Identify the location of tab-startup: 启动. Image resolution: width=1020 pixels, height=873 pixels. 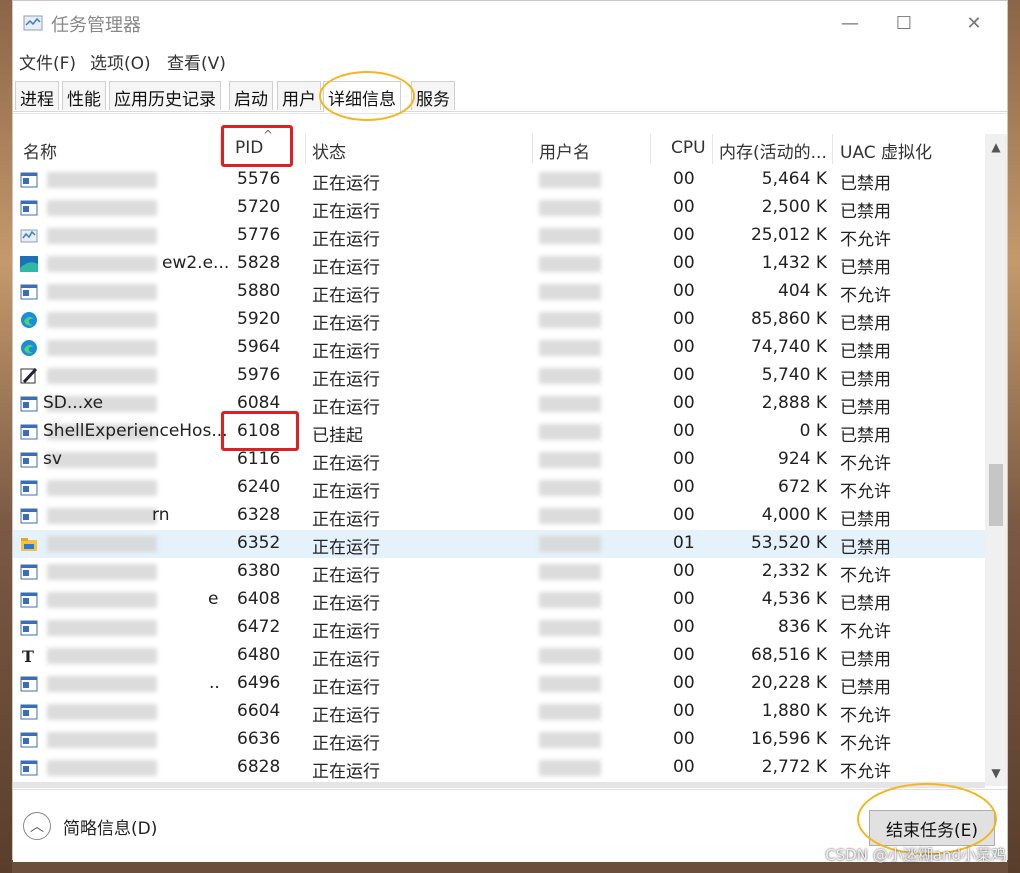
(251, 95).